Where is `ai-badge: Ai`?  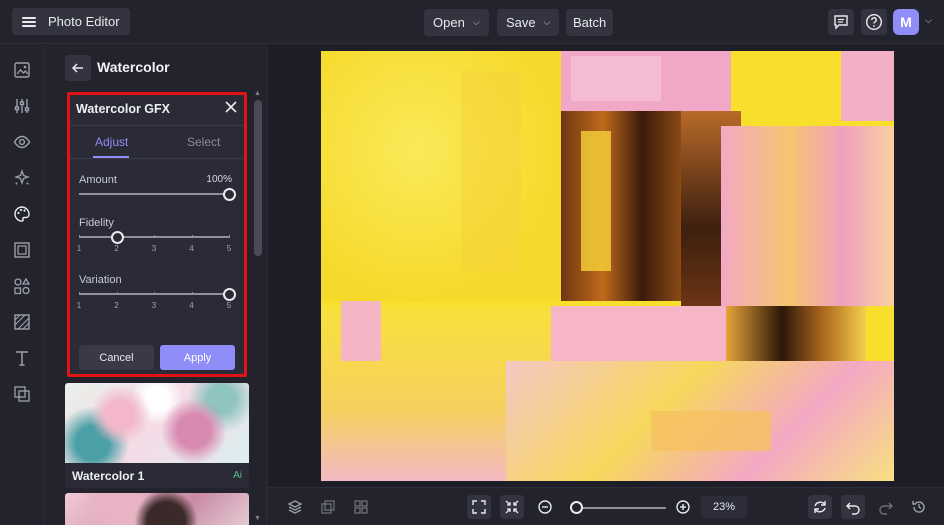
ai-badge: Ai is located at coordinates (237, 475).